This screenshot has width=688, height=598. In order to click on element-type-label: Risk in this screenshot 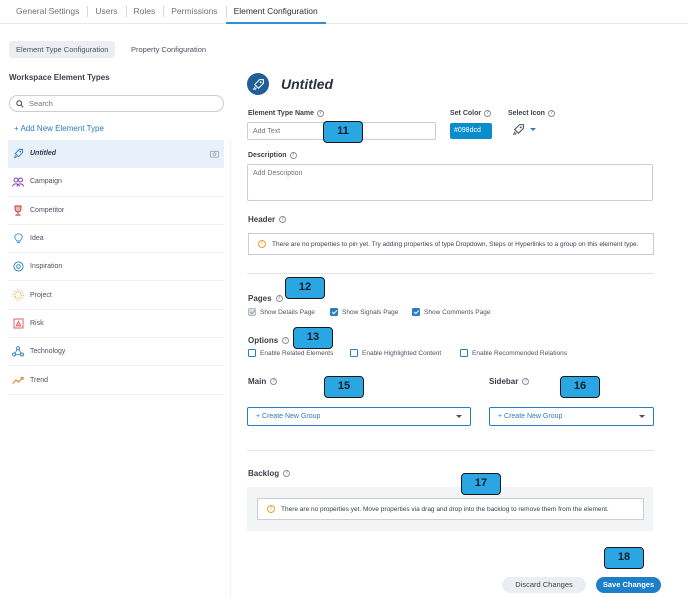, I will do `click(37, 323)`.